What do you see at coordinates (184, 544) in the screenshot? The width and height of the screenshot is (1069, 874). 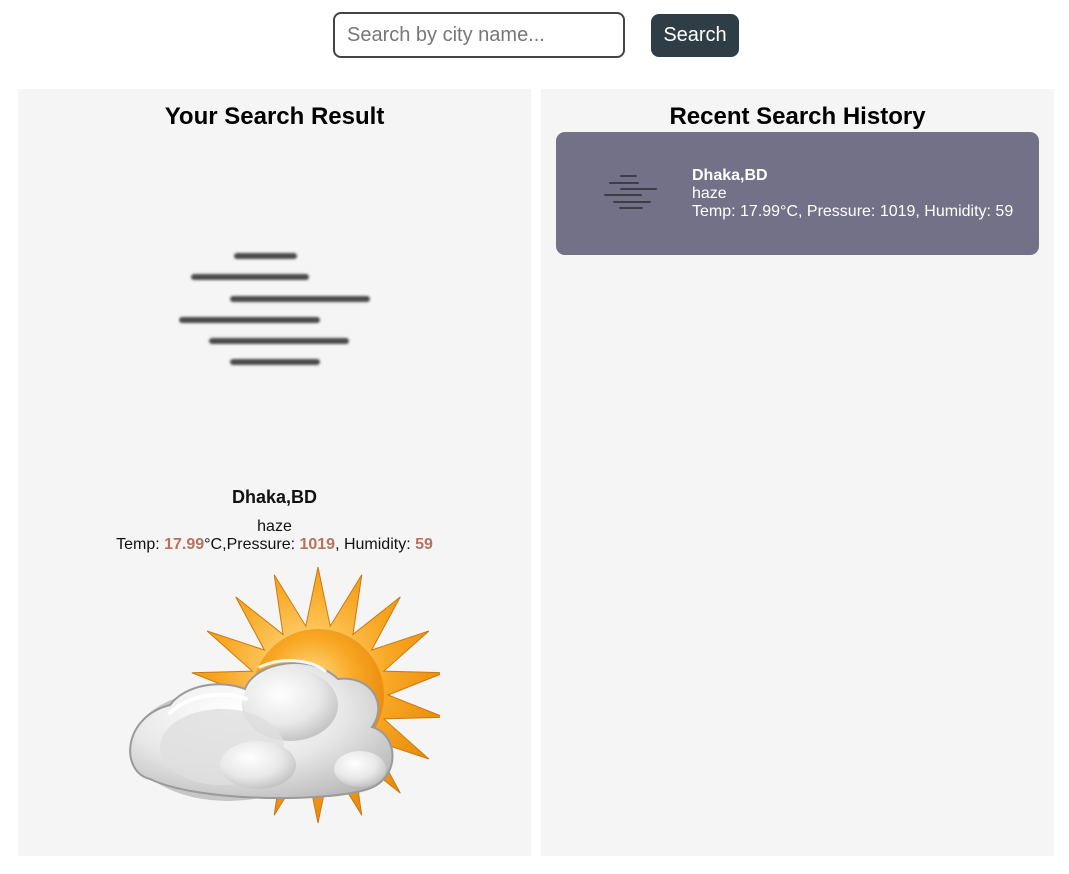 I see `temp-value: 17.99` at bounding box center [184, 544].